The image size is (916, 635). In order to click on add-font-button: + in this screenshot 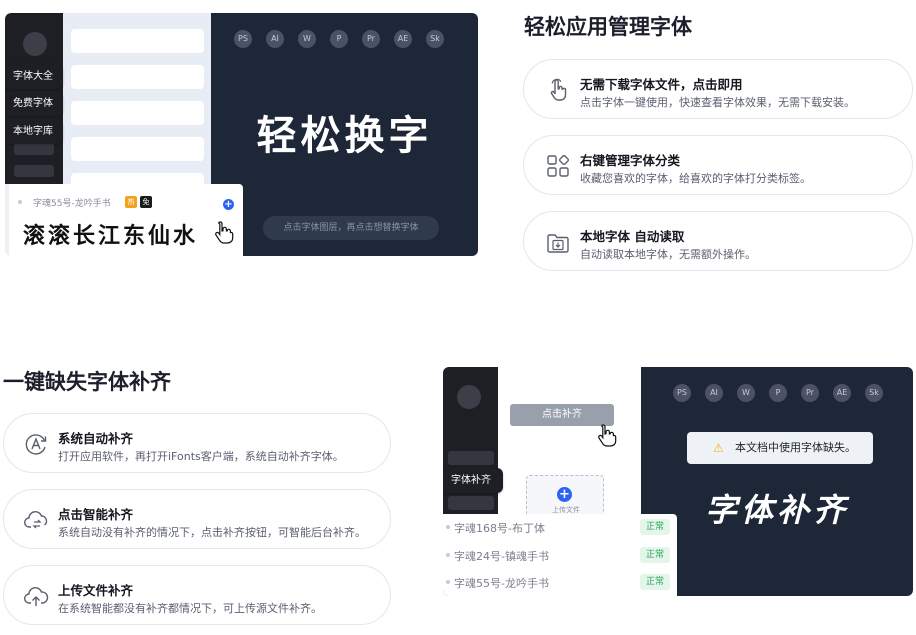, I will do `click(228, 204)`.